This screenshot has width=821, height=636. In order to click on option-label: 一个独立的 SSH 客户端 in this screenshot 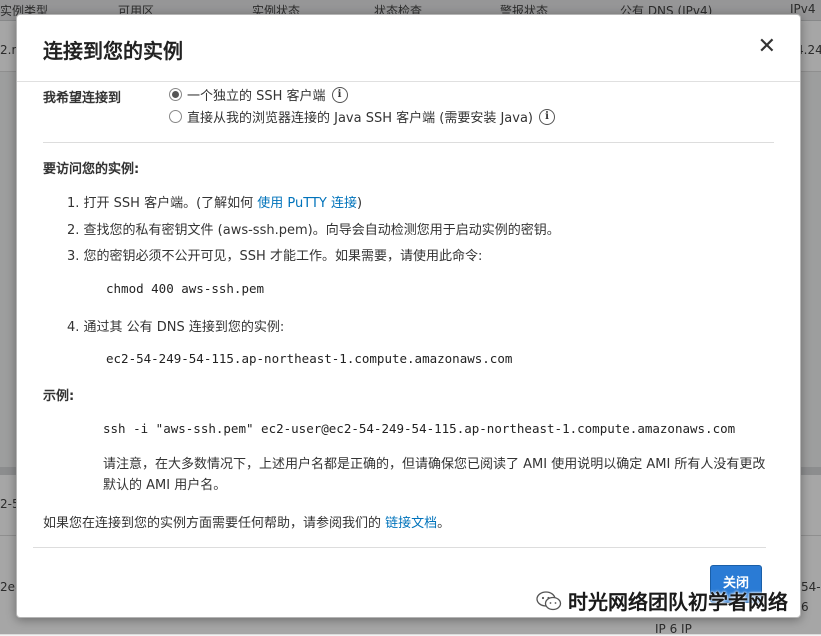, I will do `click(256, 94)`.